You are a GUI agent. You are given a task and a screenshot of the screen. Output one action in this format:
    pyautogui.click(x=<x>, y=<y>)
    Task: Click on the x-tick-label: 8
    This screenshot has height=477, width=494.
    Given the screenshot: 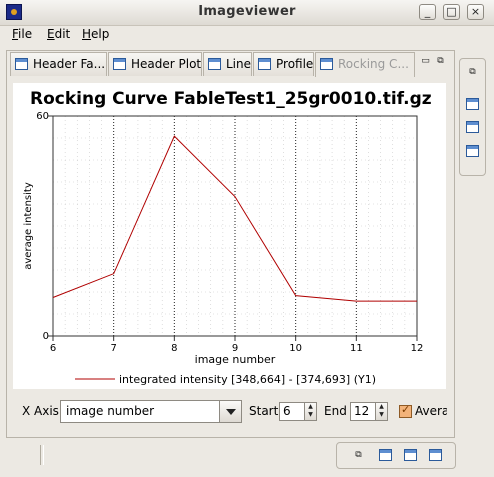 What is the action you would take?
    pyautogui.click(x=174, y=348)
    